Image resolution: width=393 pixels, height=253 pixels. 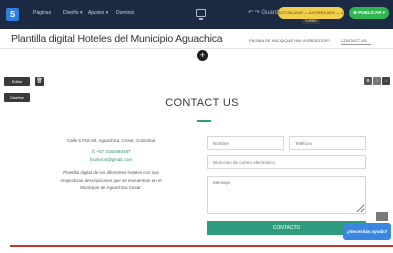 I want to click on trash-icon: 🗑, so click(x=39, y=81).